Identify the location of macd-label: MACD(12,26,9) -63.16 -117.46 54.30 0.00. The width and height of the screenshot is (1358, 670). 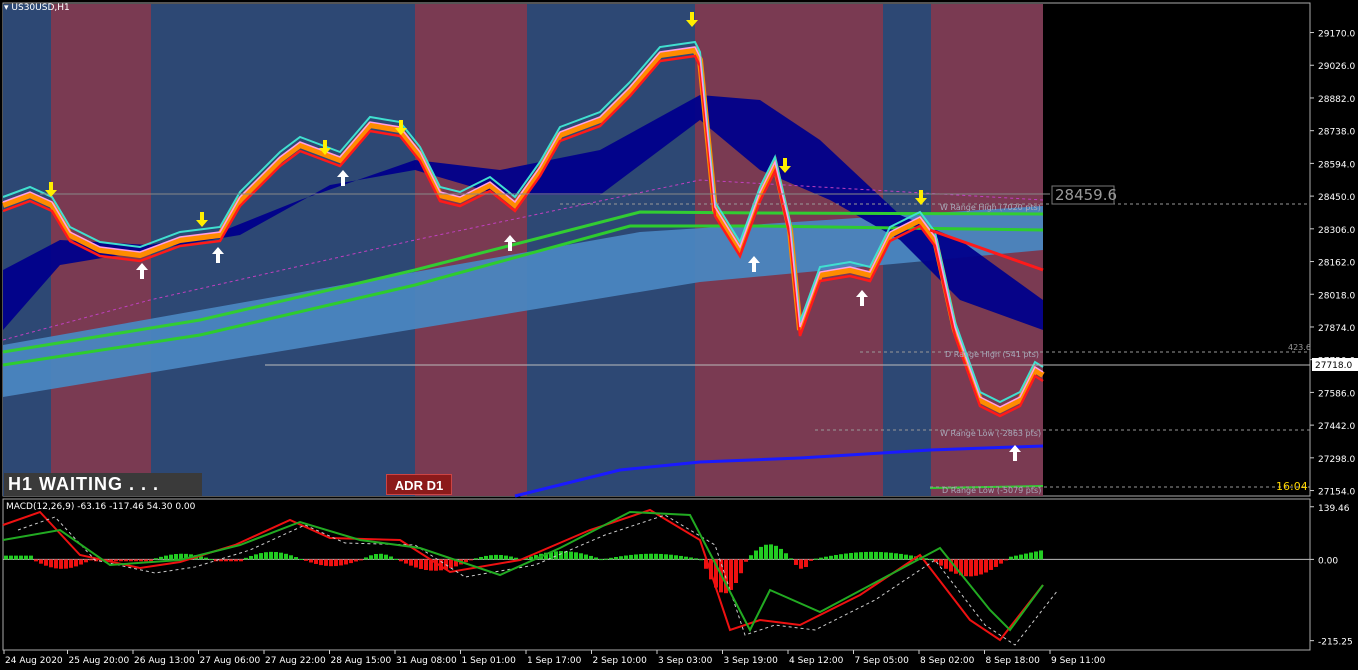
(101, 507).